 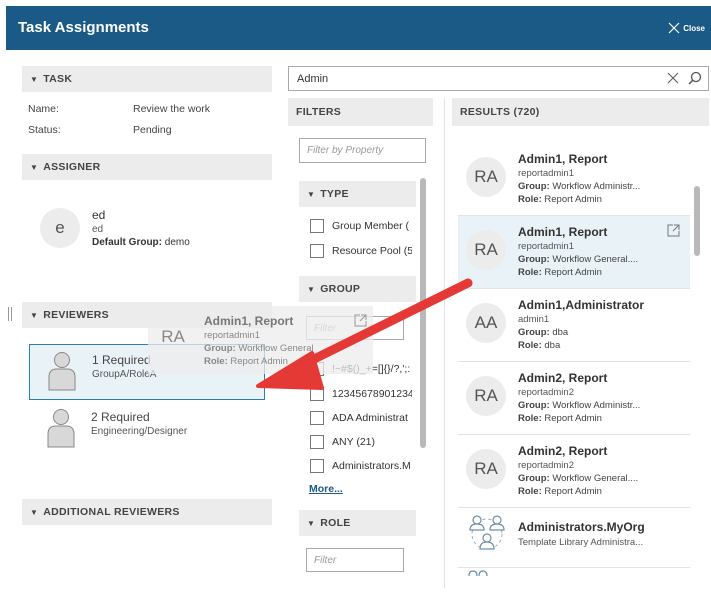 What do you see at coordinates (43, 109) in the screenshot?
I see `task-name-label: Name:` at bounding box center [43, 109].